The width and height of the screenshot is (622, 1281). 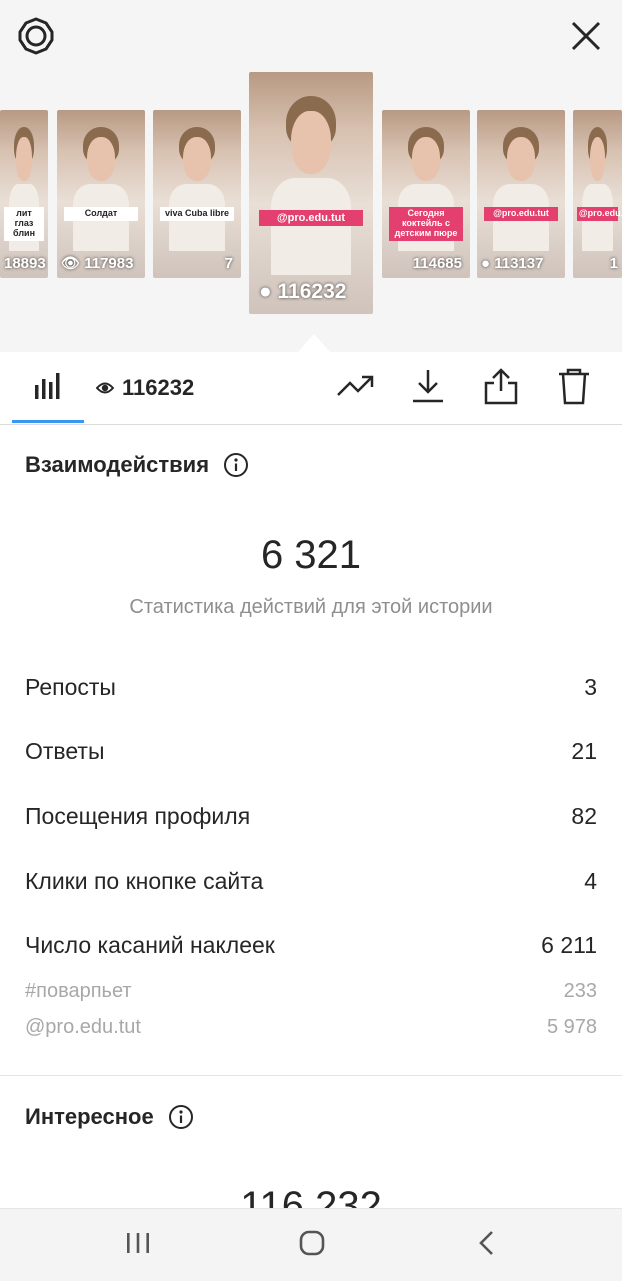 I want to click on story-thumbnail: viva Cuba libre 7, so click(x=197, y=194).